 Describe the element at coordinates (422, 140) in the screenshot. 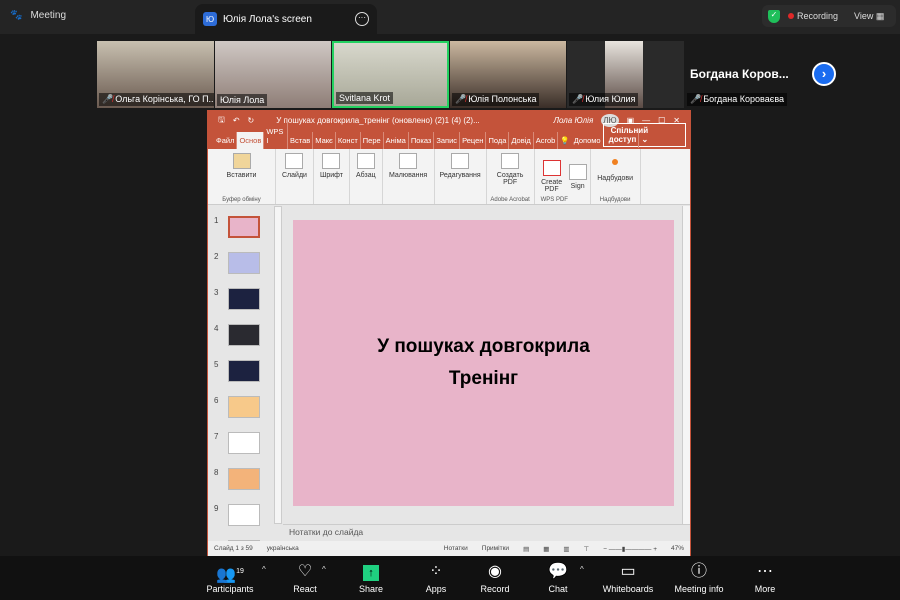

I see `tab-slideshow: Показ` at that location.